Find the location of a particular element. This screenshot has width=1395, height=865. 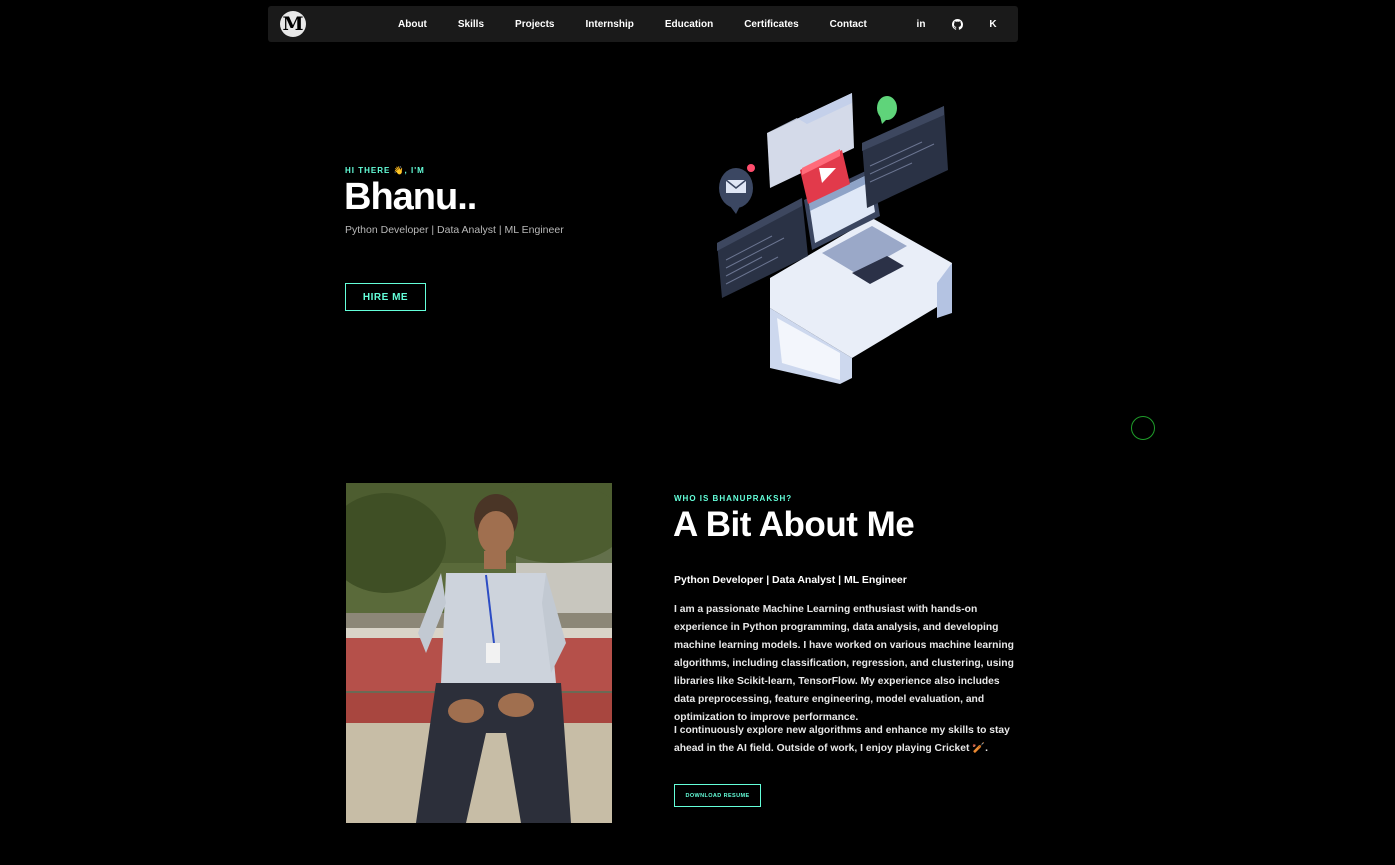

github-icon is located at coordinates (957, 24).